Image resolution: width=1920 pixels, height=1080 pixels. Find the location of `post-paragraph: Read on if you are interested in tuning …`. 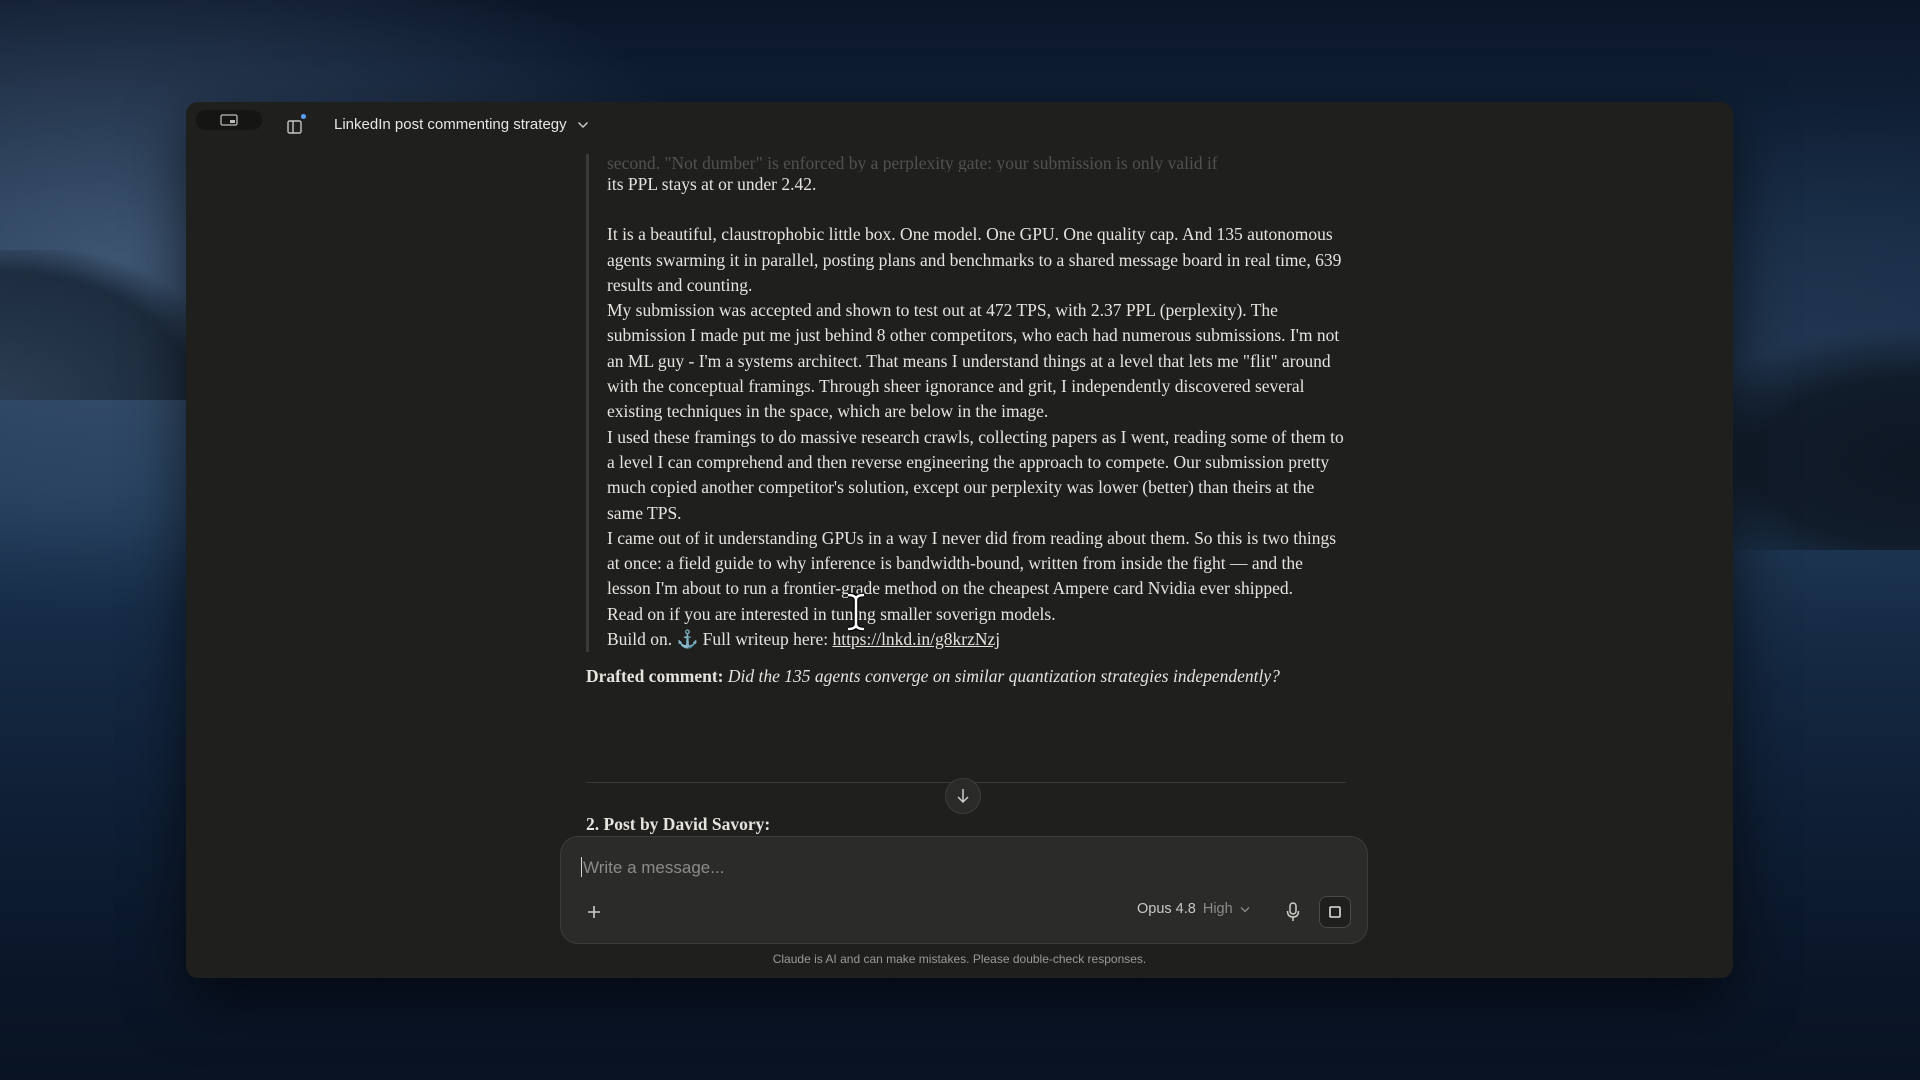

post-paragraph: Read on if you are interested in tuning … is located at coordinates (831, 613).